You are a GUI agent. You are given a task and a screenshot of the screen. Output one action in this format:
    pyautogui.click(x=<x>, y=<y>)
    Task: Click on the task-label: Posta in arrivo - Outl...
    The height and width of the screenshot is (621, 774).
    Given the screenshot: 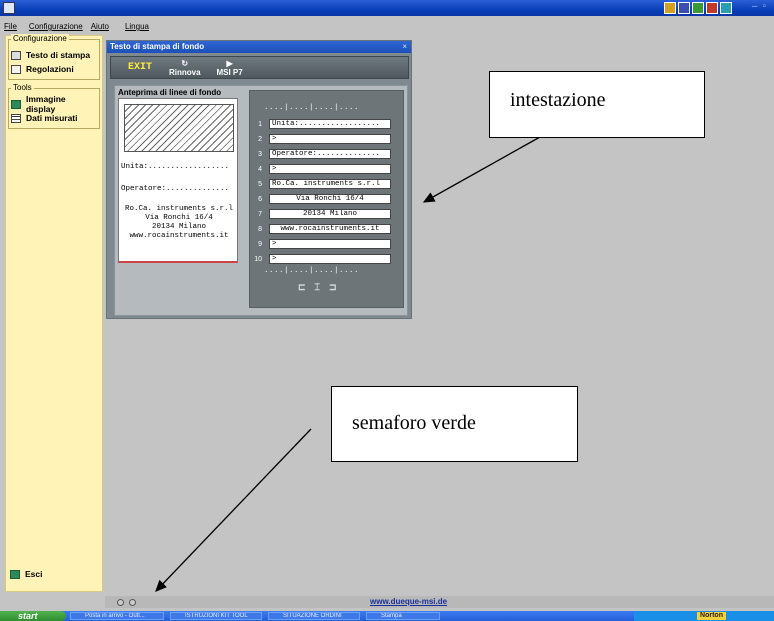 What is the action you would take?
    pyautogui.click(x=115, y=616)
    